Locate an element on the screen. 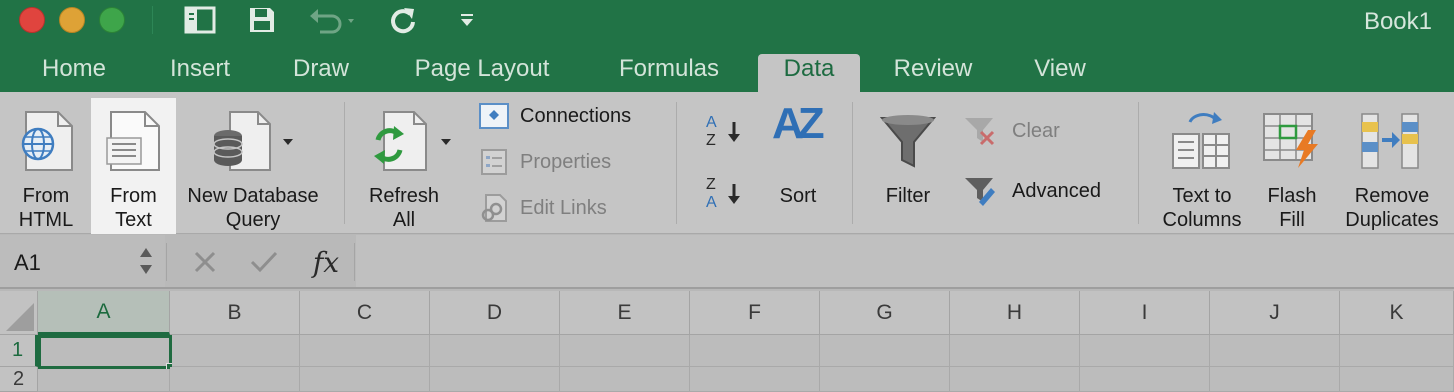 The width and height of the screenshot is (1454, 392). clear-filter-icon is located at coordinates (980, 131).